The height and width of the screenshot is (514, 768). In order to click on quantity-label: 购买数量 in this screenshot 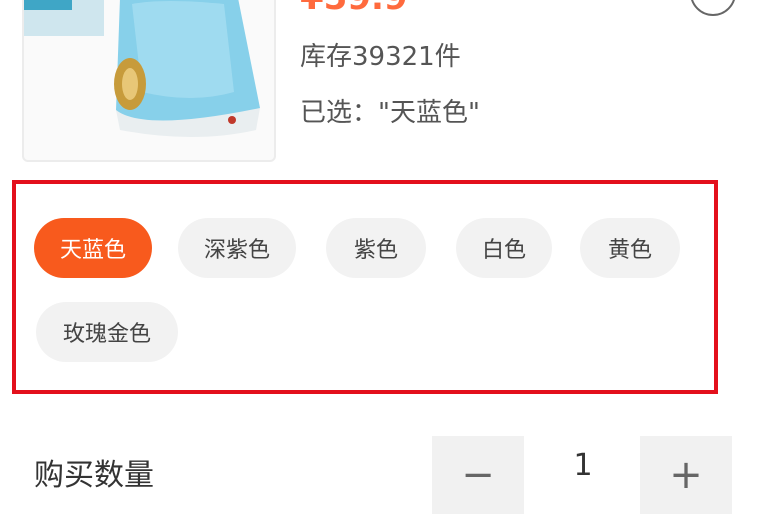, I will do `click(94, 475)`.